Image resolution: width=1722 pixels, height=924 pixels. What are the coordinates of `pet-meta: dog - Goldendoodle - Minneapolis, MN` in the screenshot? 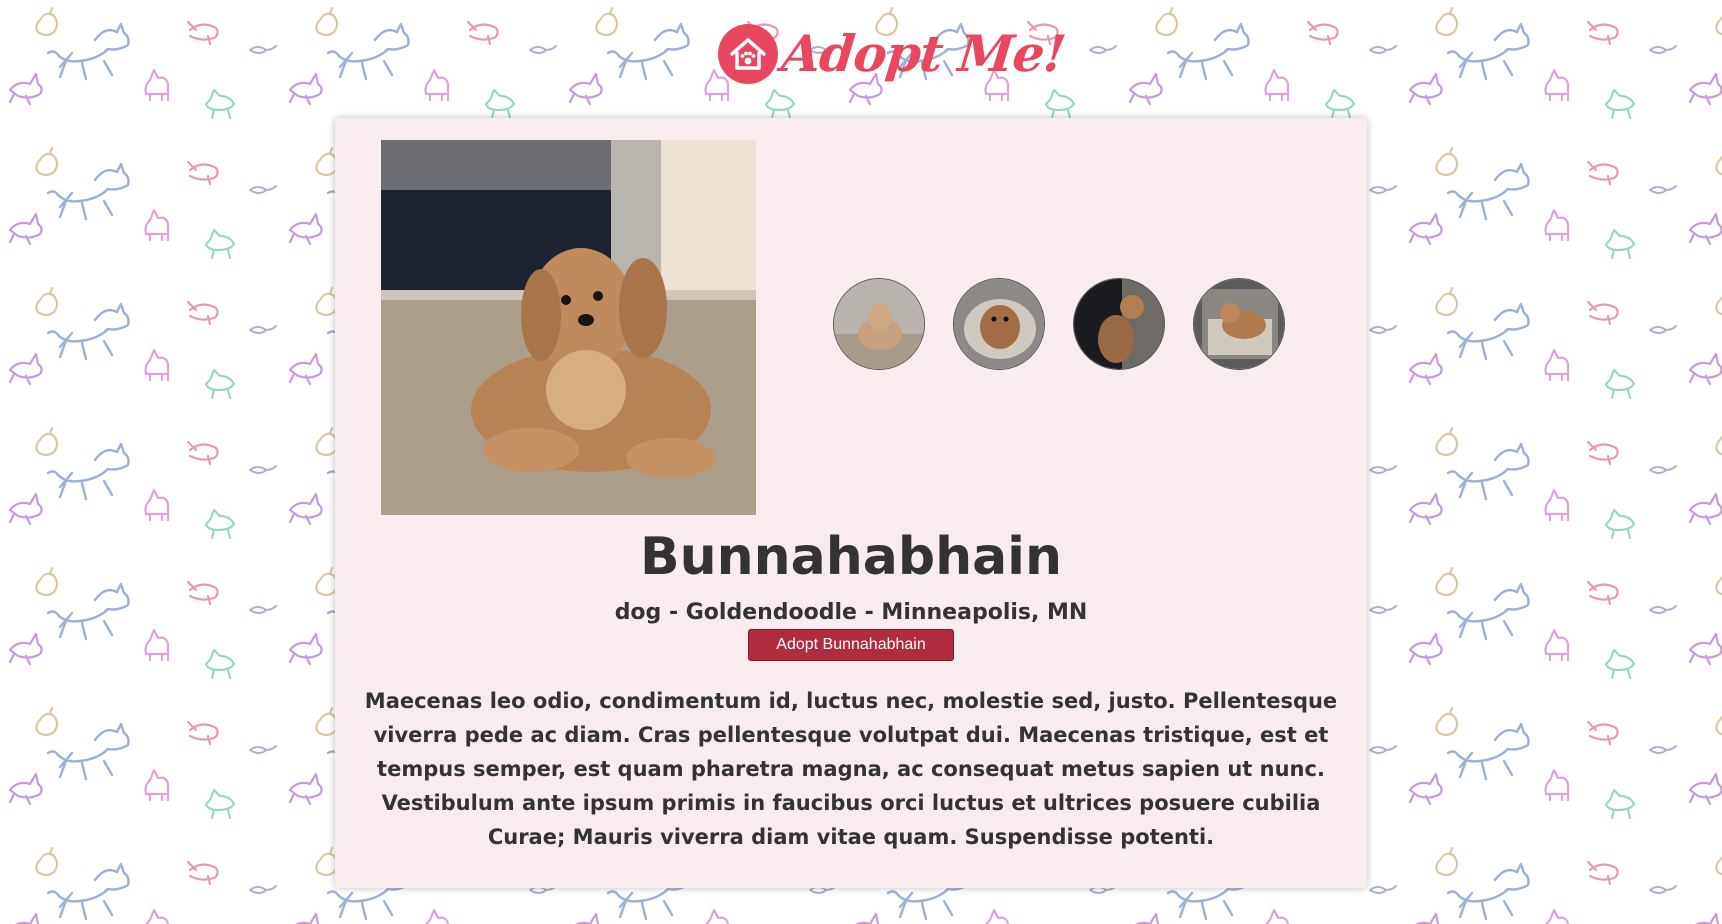 It's located at (851, 612).